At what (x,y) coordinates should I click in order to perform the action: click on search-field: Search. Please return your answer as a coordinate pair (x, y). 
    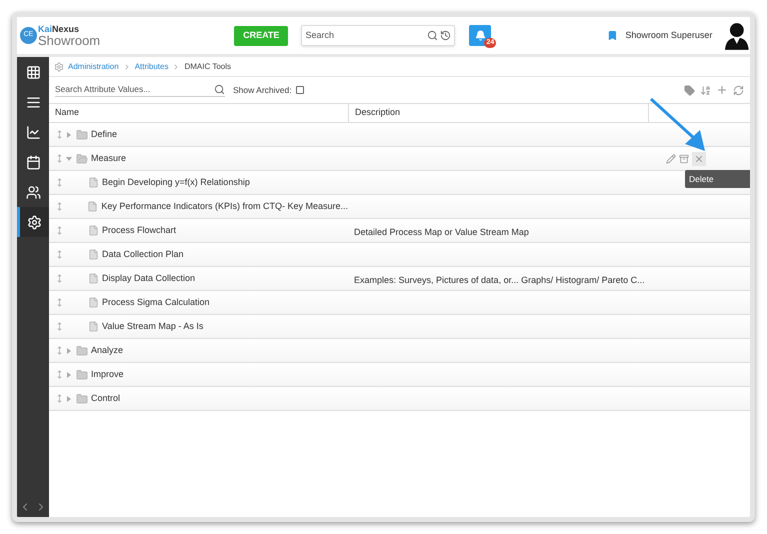
    Looking at the image, I should click on (378, 35).